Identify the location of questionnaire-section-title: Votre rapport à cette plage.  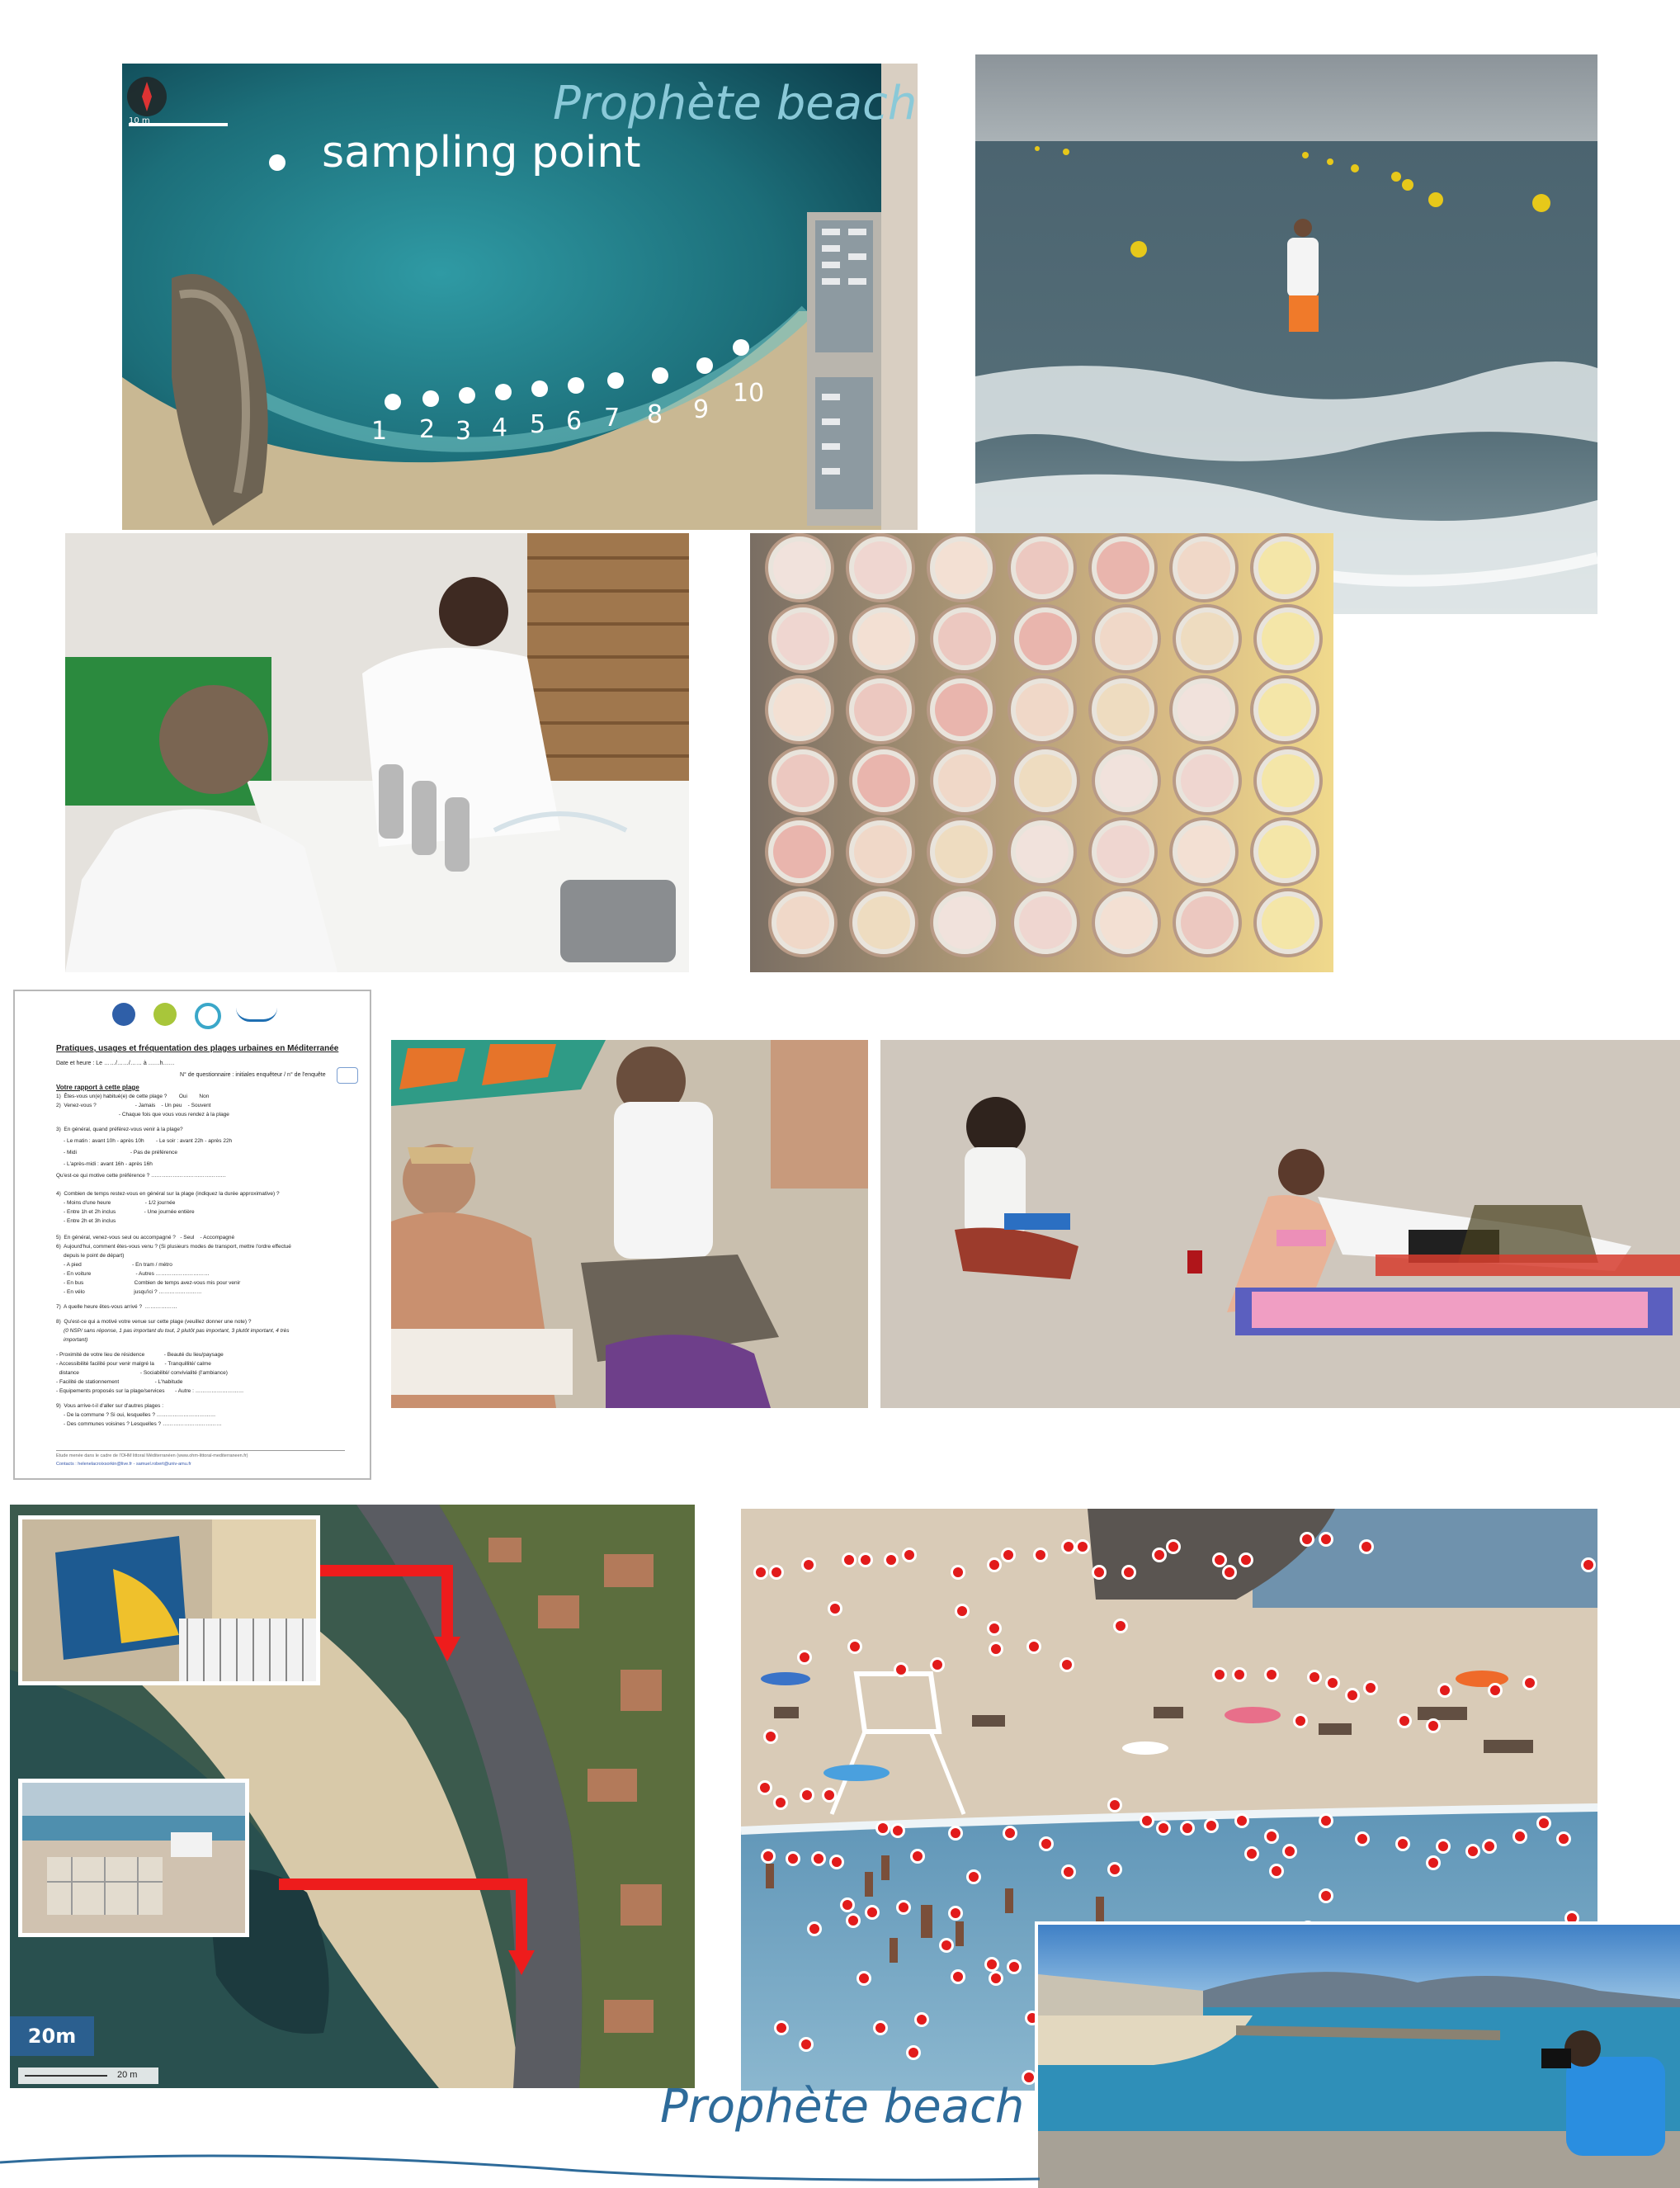
(97, 1088).